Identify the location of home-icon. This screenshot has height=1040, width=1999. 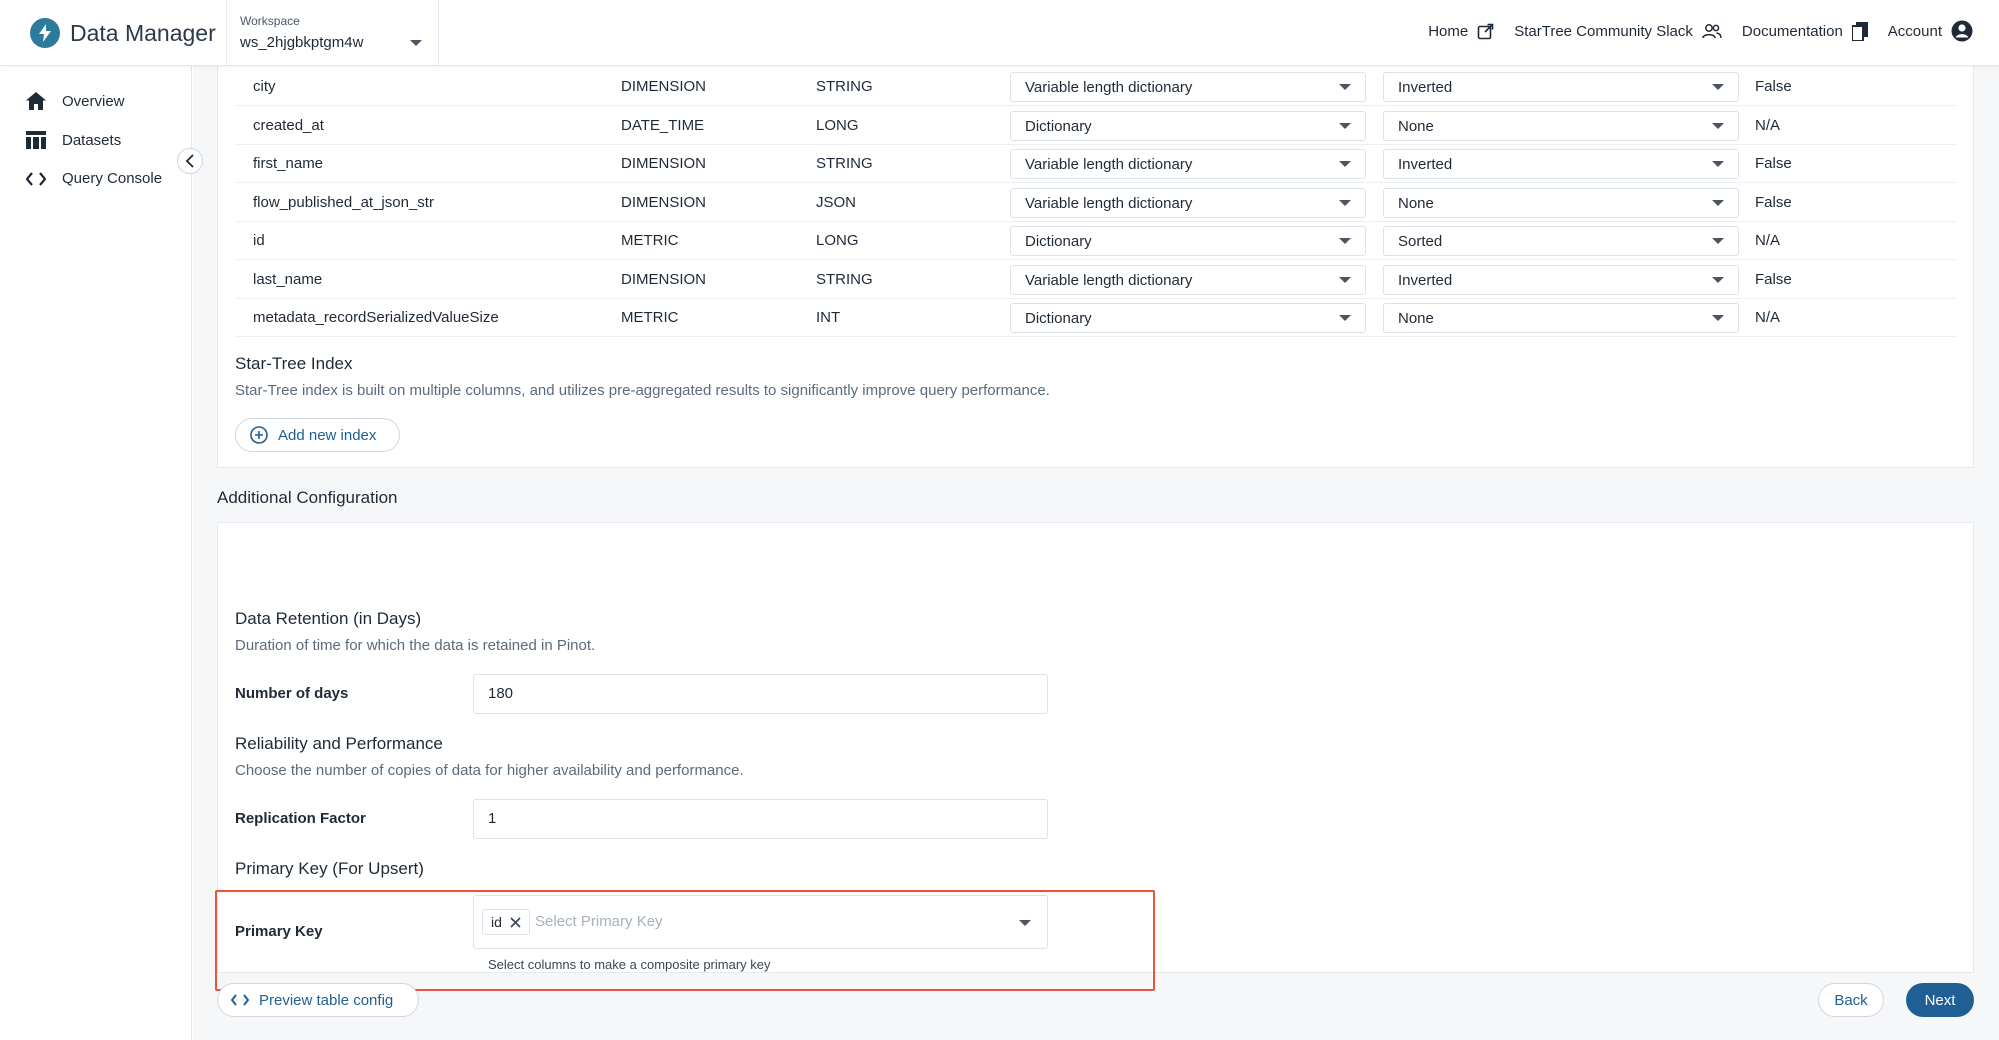
(36, 101).